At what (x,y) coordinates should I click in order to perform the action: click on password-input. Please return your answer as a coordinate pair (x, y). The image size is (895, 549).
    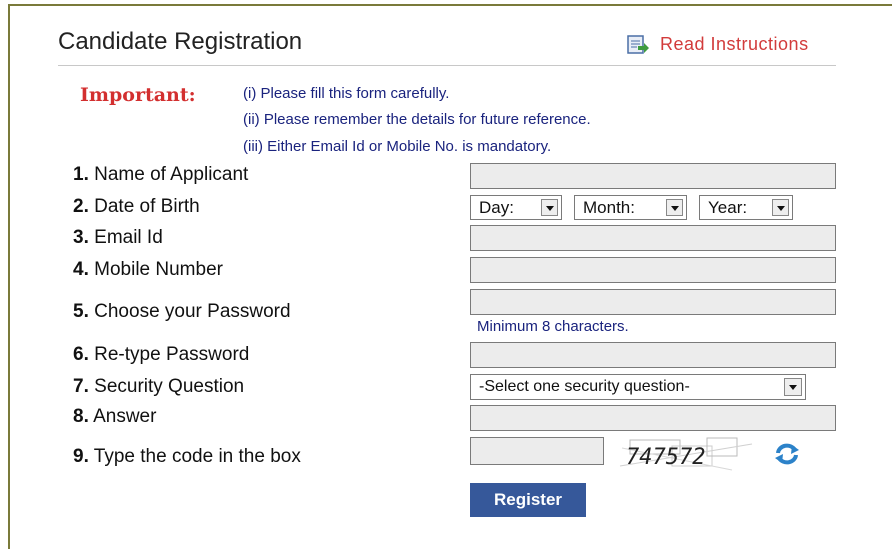
    Looking at the image, I should click on (653, 302).